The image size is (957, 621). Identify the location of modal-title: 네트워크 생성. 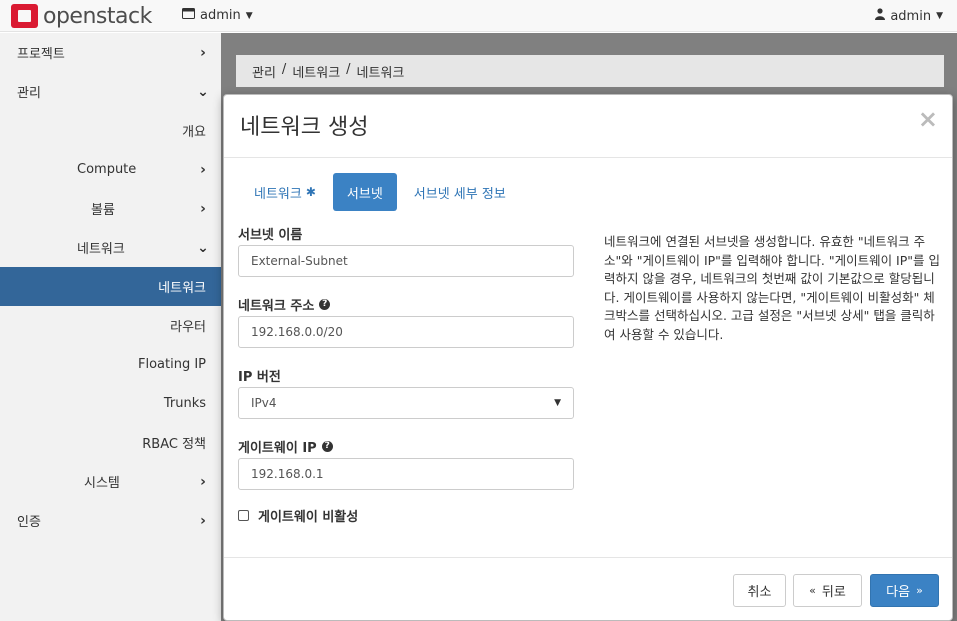
(304, 127).